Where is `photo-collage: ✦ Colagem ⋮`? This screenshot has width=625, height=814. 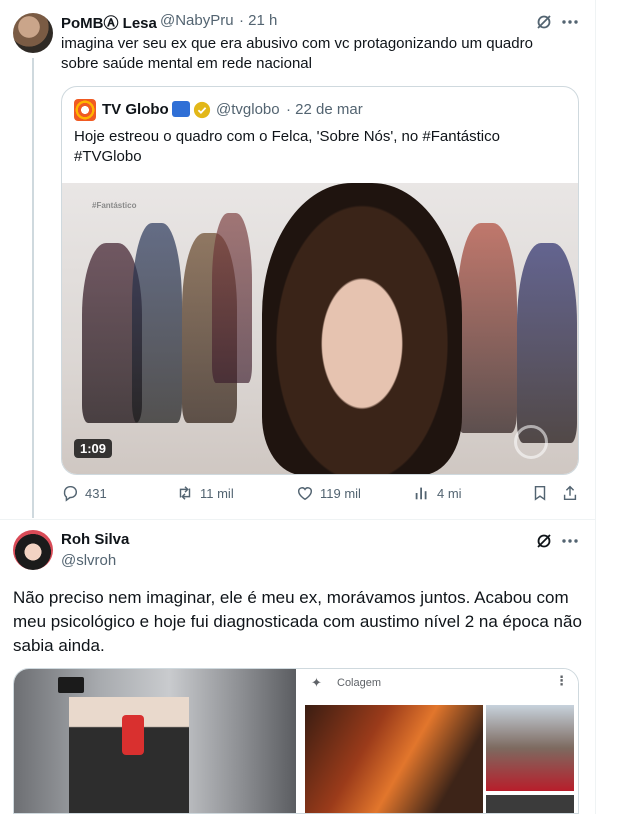 photo-collage: ✦ Colagem ⋮ is located at coordinates (438, 741).